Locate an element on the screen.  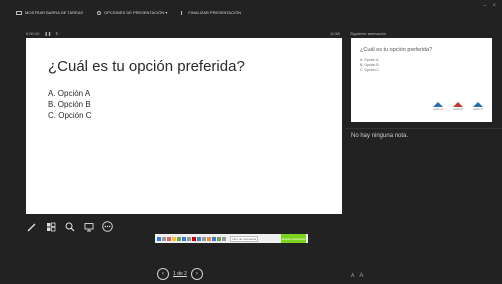
previous-slide-button: ‹ is located at coordinates (163, 274).